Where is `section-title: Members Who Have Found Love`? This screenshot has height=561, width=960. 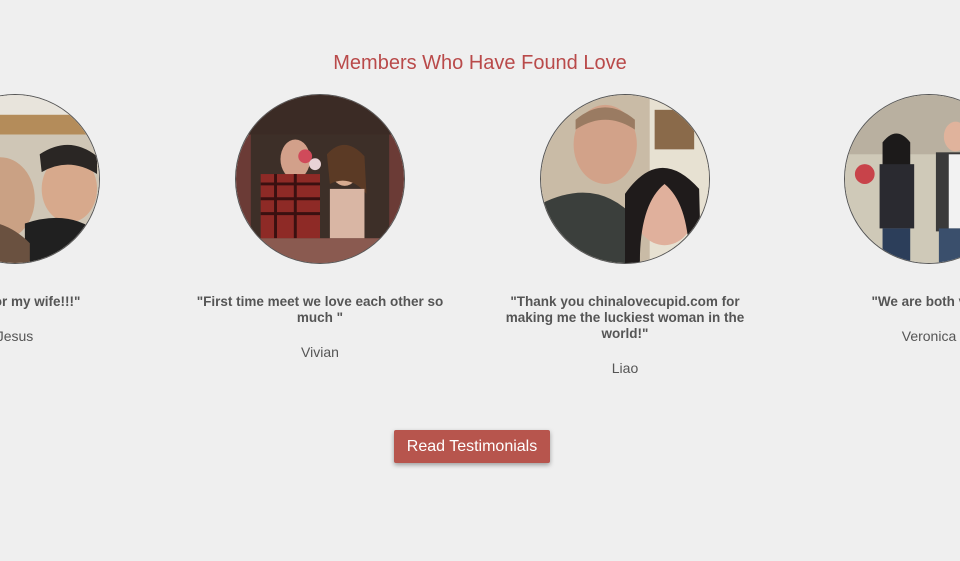
section-title: Members Who Have Found Love is located at coordinates (480, 63).